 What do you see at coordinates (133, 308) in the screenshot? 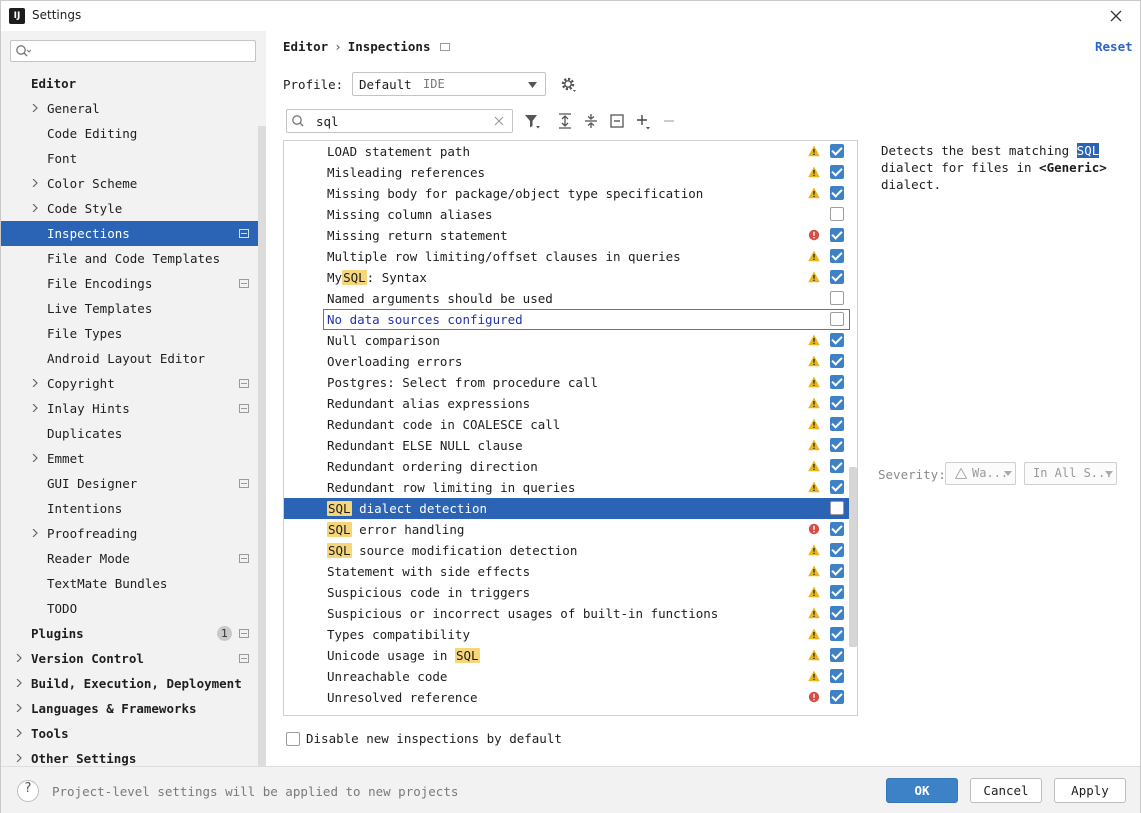
I see `sidebar-item-live-templates: Live Templates` at bounding box center [133, 308].